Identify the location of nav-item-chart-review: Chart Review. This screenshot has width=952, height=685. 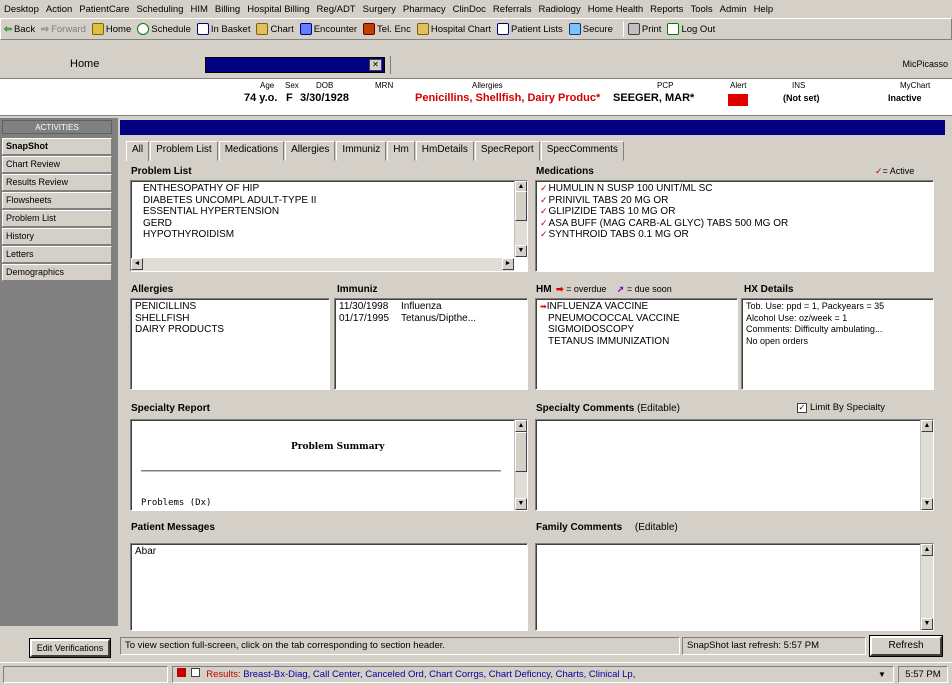
(57, 164).